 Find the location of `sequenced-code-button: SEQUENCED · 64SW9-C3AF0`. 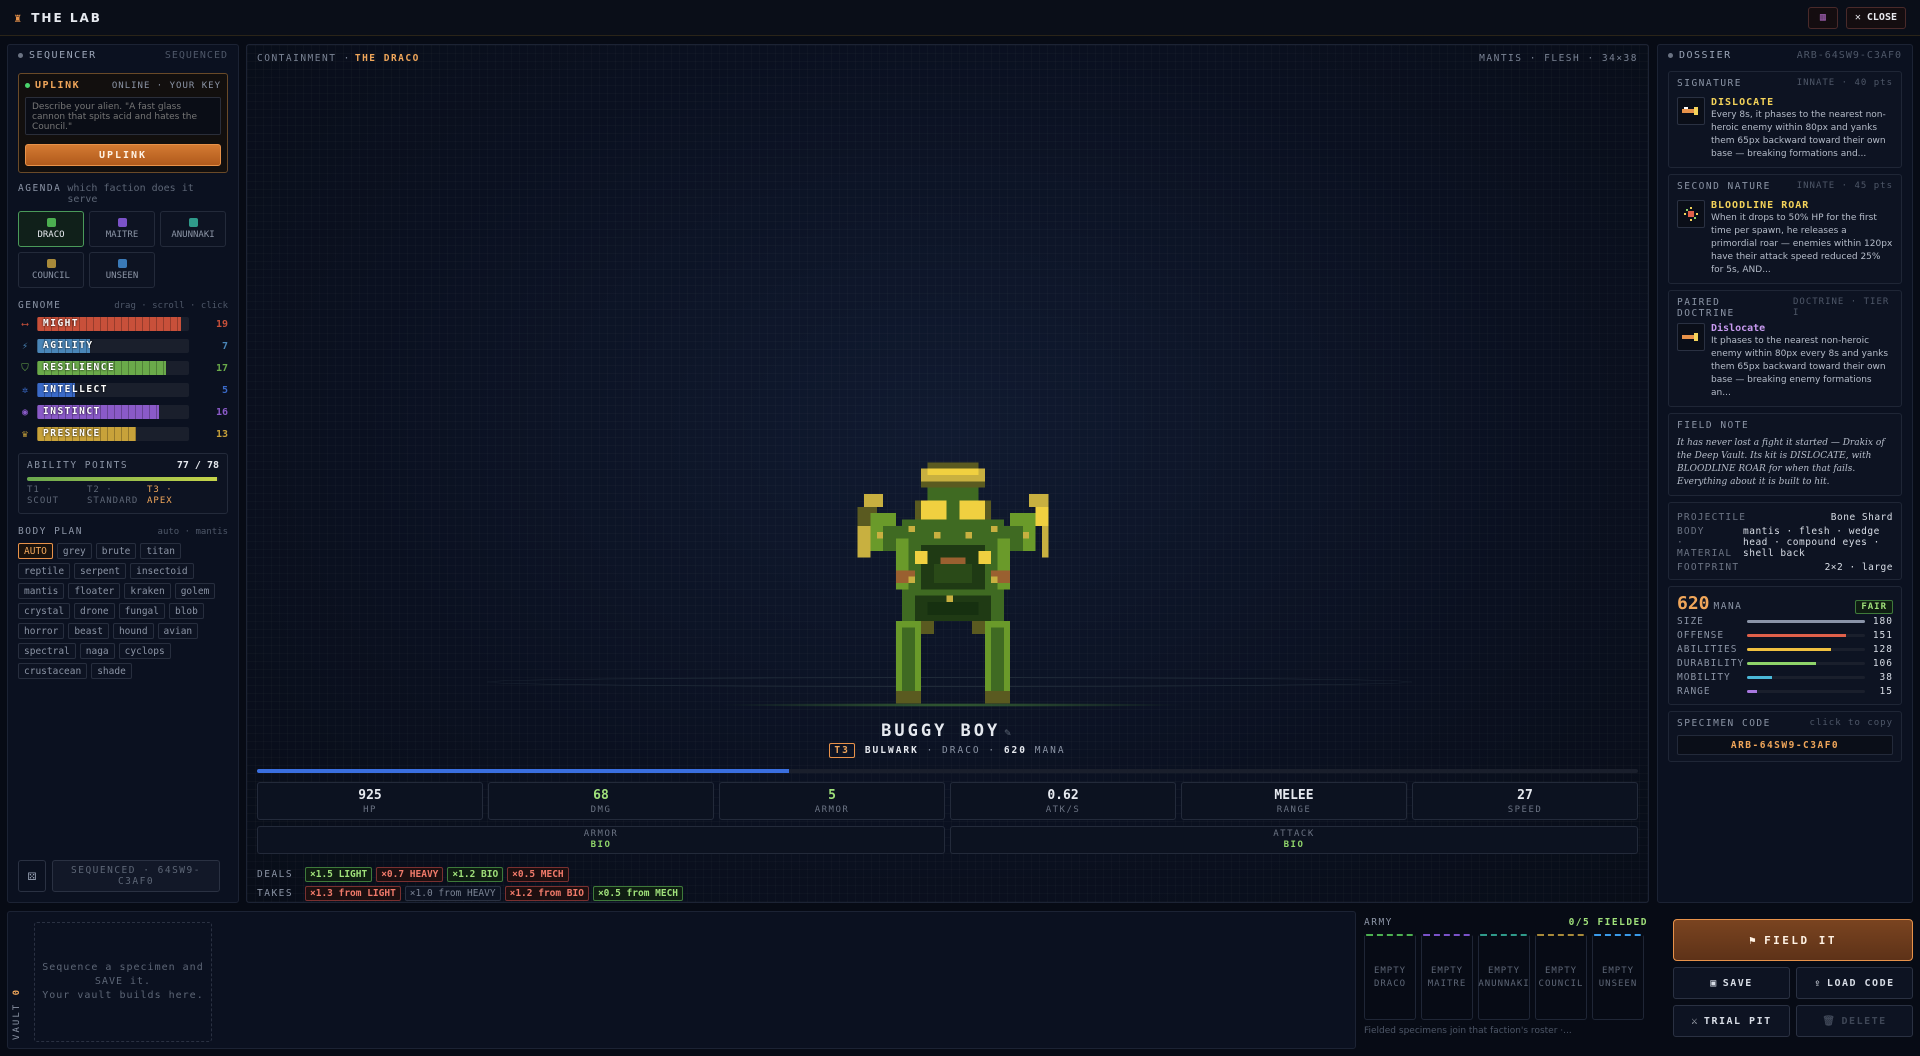

sequenced-code-button: SEQUENCED · 64SW9-C3AF0 is located at coordinates (136, 876).